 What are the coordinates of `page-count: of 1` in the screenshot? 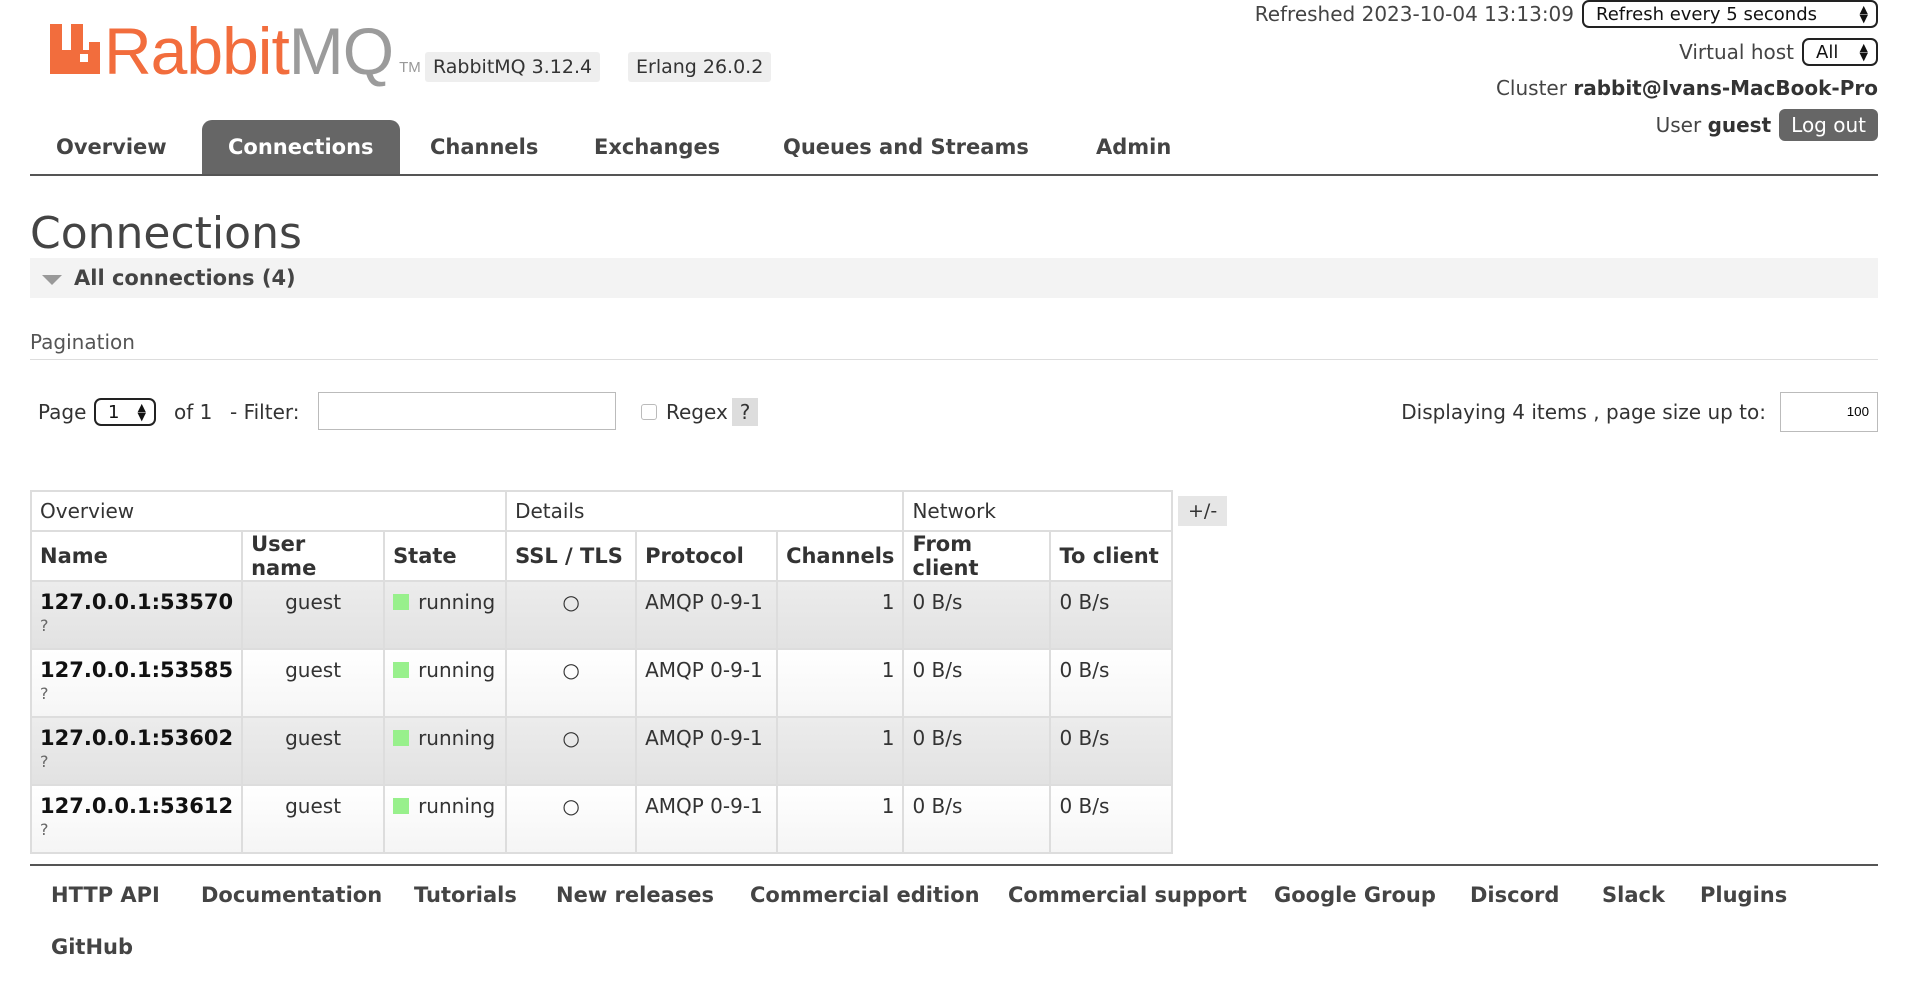 It's located at (193, 412).